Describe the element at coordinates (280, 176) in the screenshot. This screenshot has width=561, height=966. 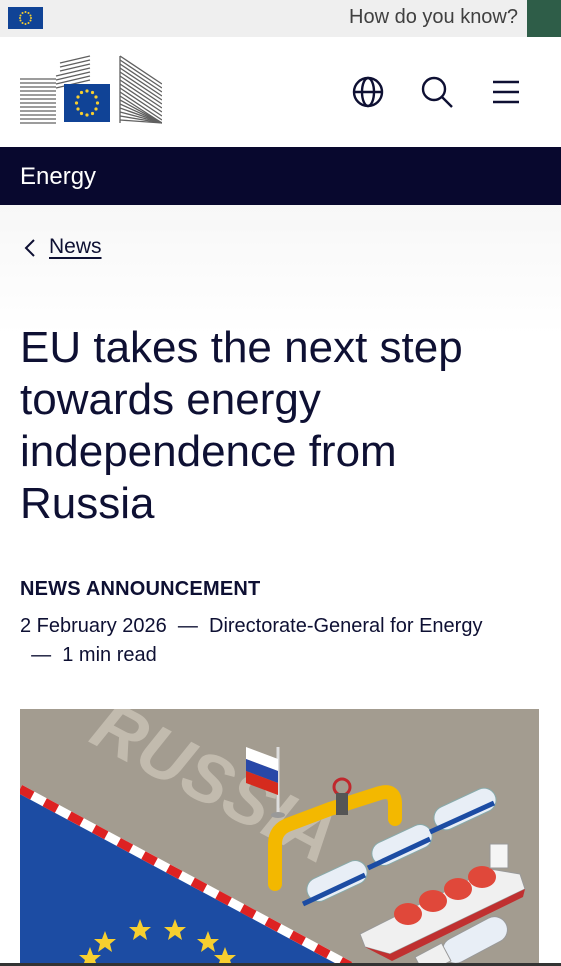
I see `site-name-bar: Energy` at that location.